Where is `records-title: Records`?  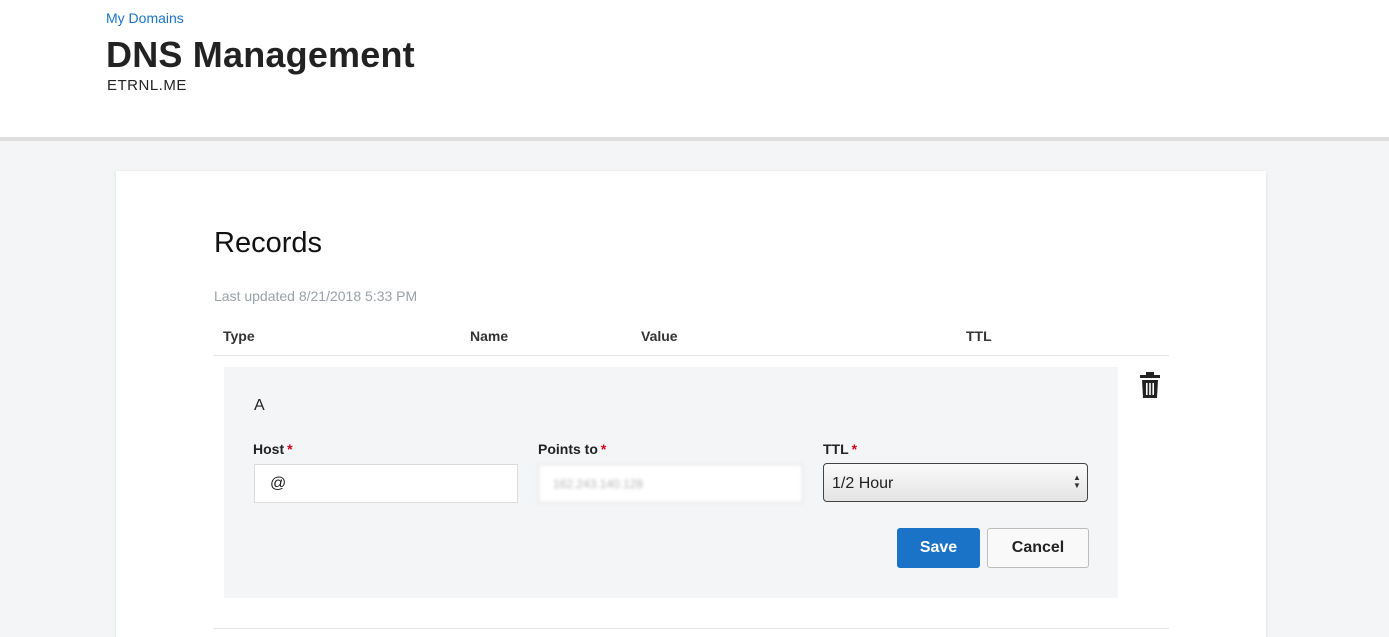 records-title: Records is located at coordinates (268, 243).